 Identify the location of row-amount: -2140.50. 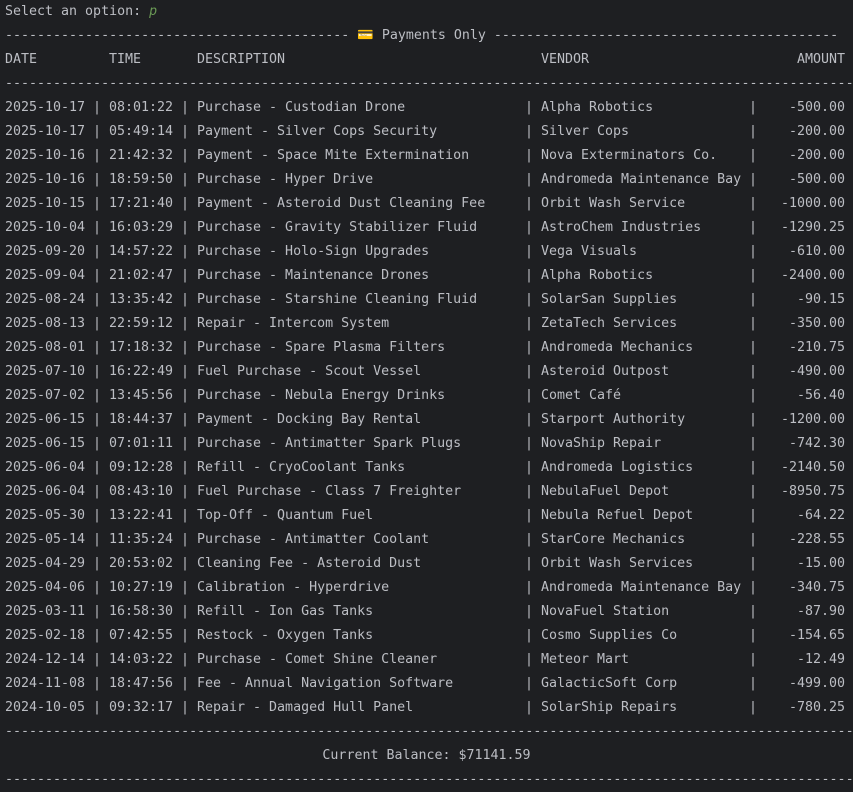
(812, 467).